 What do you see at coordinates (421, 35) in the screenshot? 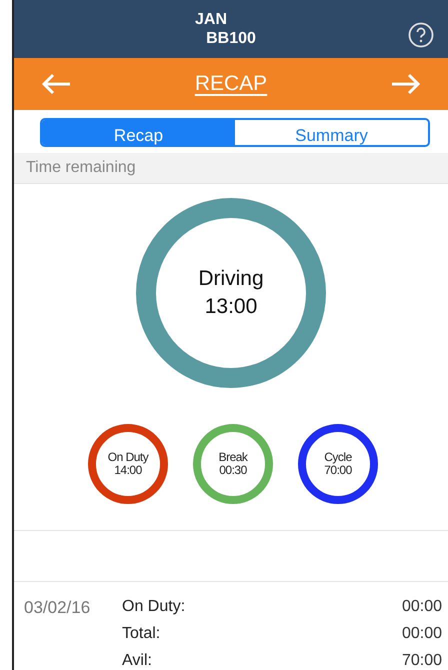
I see `help-icon` at bounding box center [421, 35].